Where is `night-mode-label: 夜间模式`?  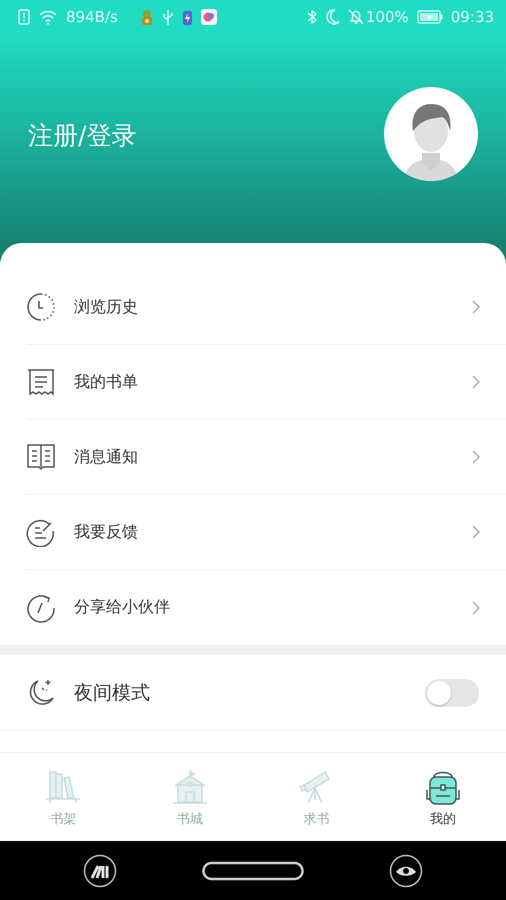
night-mode-label: 夜间模式 is located at coordinates (112, 693).